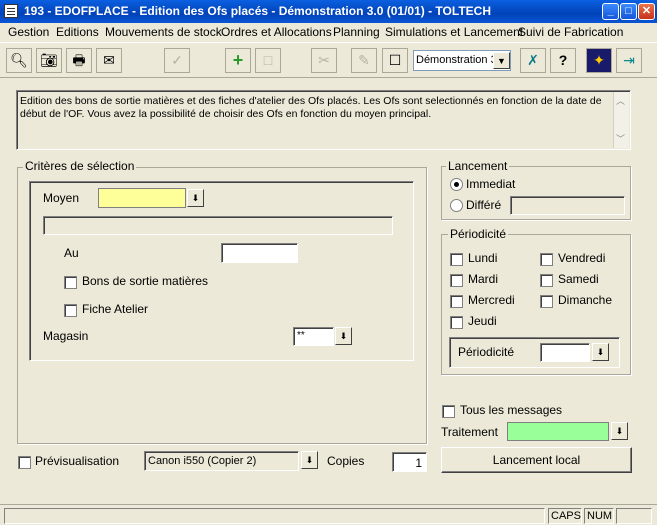 This screenshot has height=525, width=657. Describe the element at coordinates (142, 198) in the screenshot. I see `moyen-input` at that location.